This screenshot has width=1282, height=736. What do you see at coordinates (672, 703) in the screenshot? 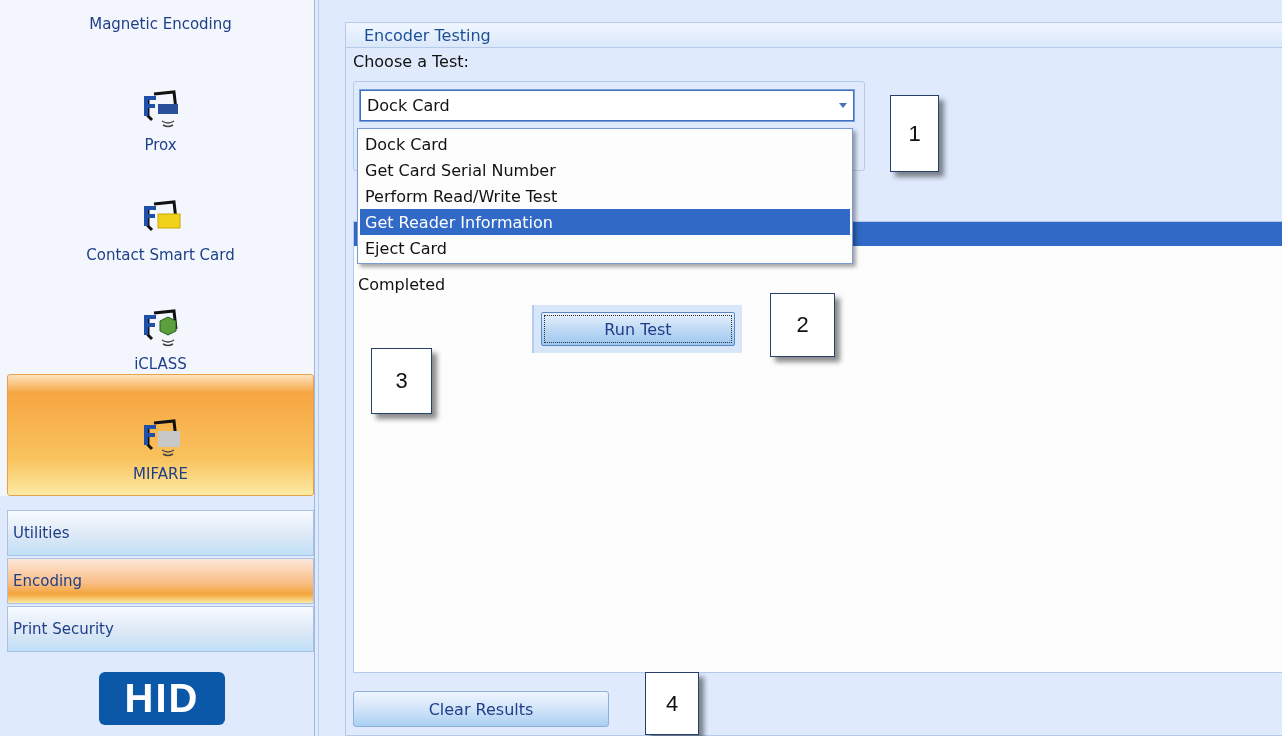
I see `callout-label: 4` at bounding box center [672, 703].